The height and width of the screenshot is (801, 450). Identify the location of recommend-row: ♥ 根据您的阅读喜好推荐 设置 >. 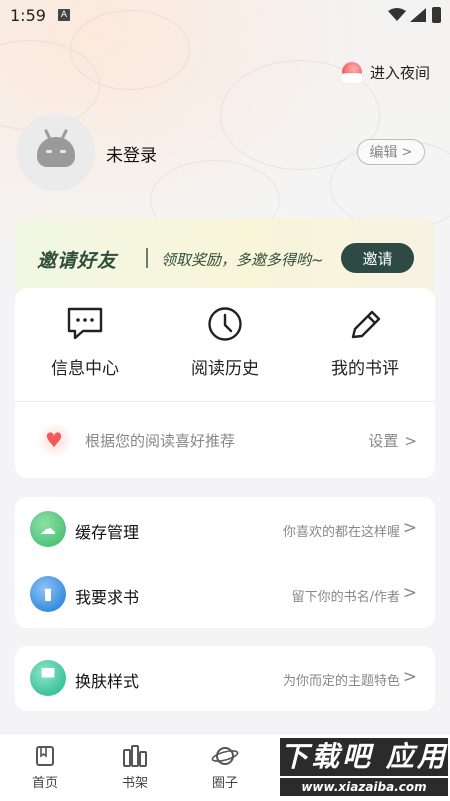
(225, 440).